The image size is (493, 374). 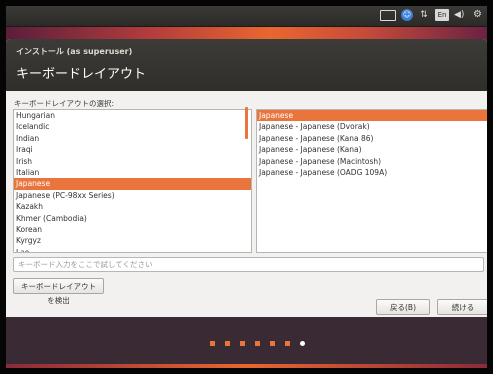 What do you see at coordinates (132, 229) in the screenshot?
I see `list-item: Korean` at bounding box center [132, 229].